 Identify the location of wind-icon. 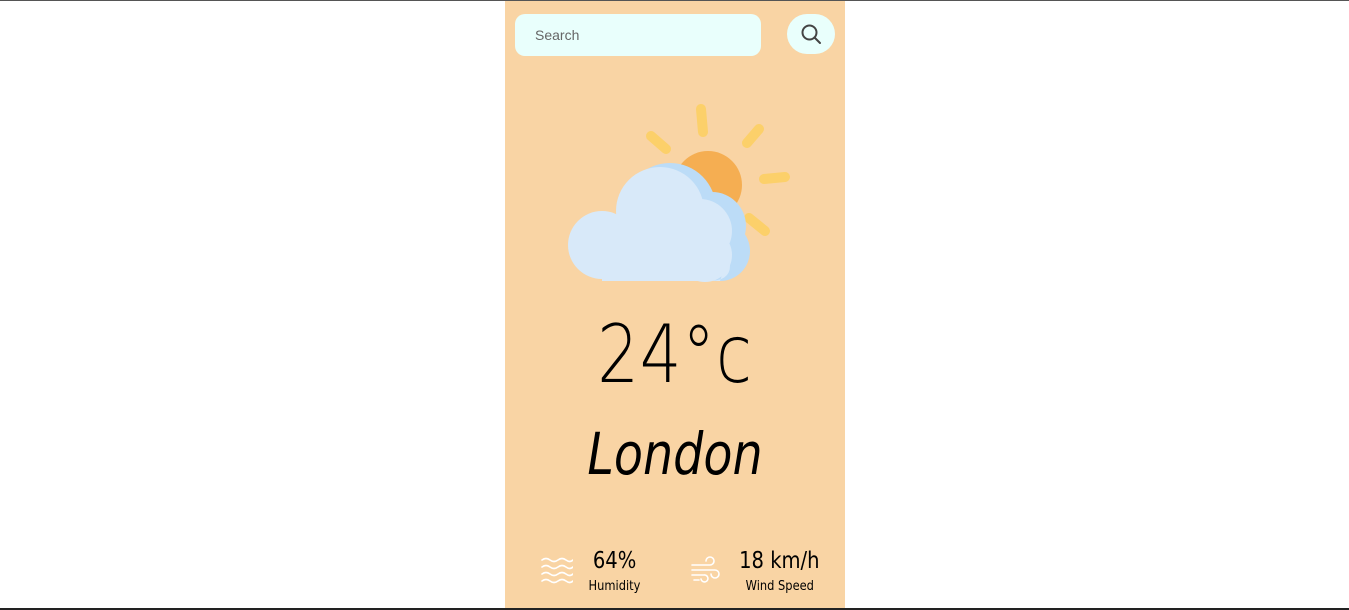
(705, 569).